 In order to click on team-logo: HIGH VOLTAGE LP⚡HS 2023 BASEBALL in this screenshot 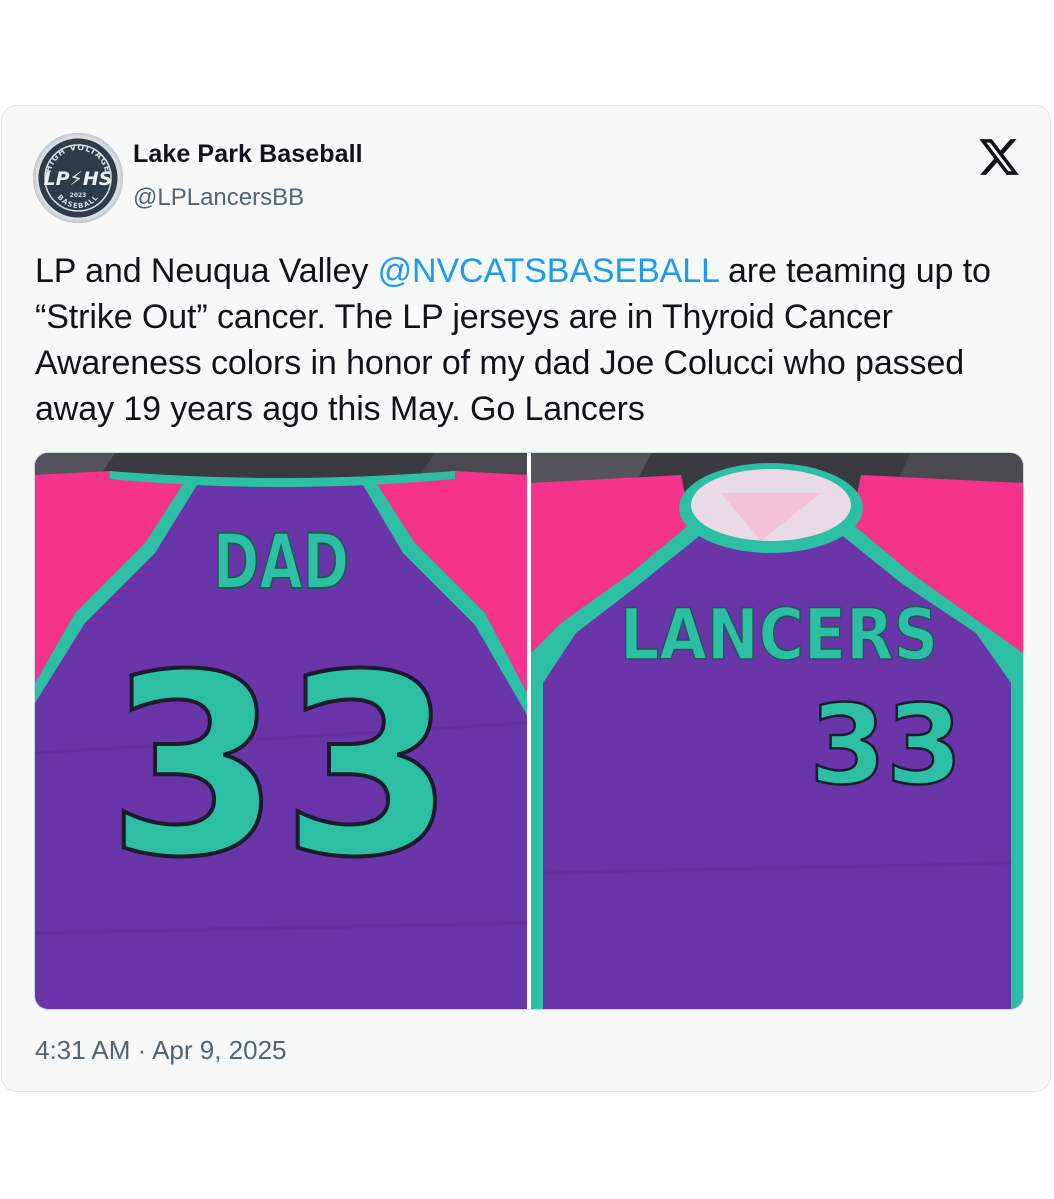, I will do `click(78, 178)`.